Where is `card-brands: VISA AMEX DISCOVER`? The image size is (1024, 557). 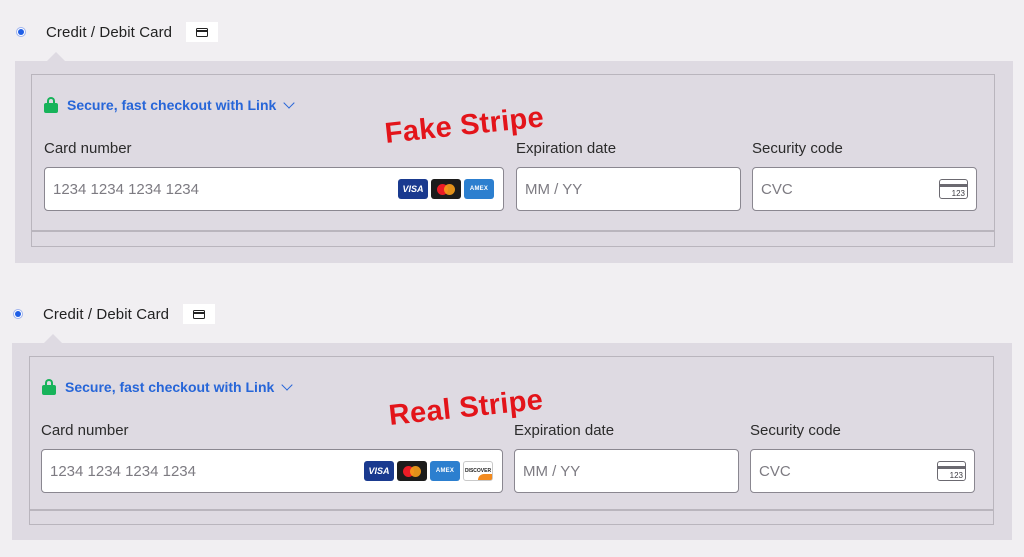 card-brands: VISA AMEX DISCOVER is located at coordinates (428, 471).